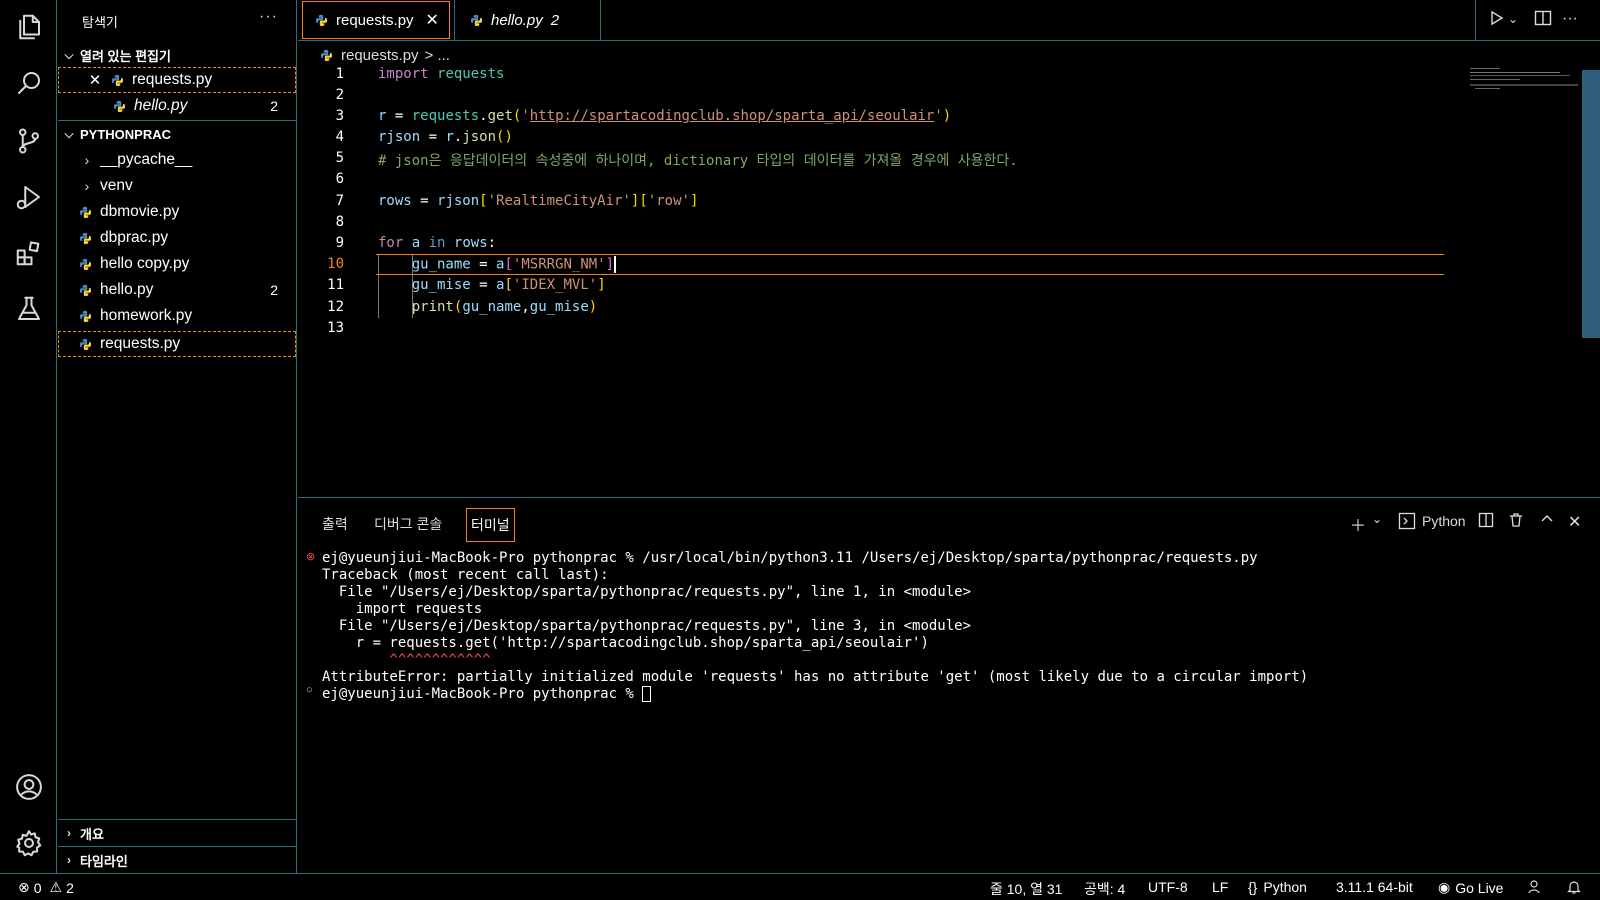  Describe the element at coordinates (1486, 520) in the screenshot. I see `split-terminal-icon` at that location.